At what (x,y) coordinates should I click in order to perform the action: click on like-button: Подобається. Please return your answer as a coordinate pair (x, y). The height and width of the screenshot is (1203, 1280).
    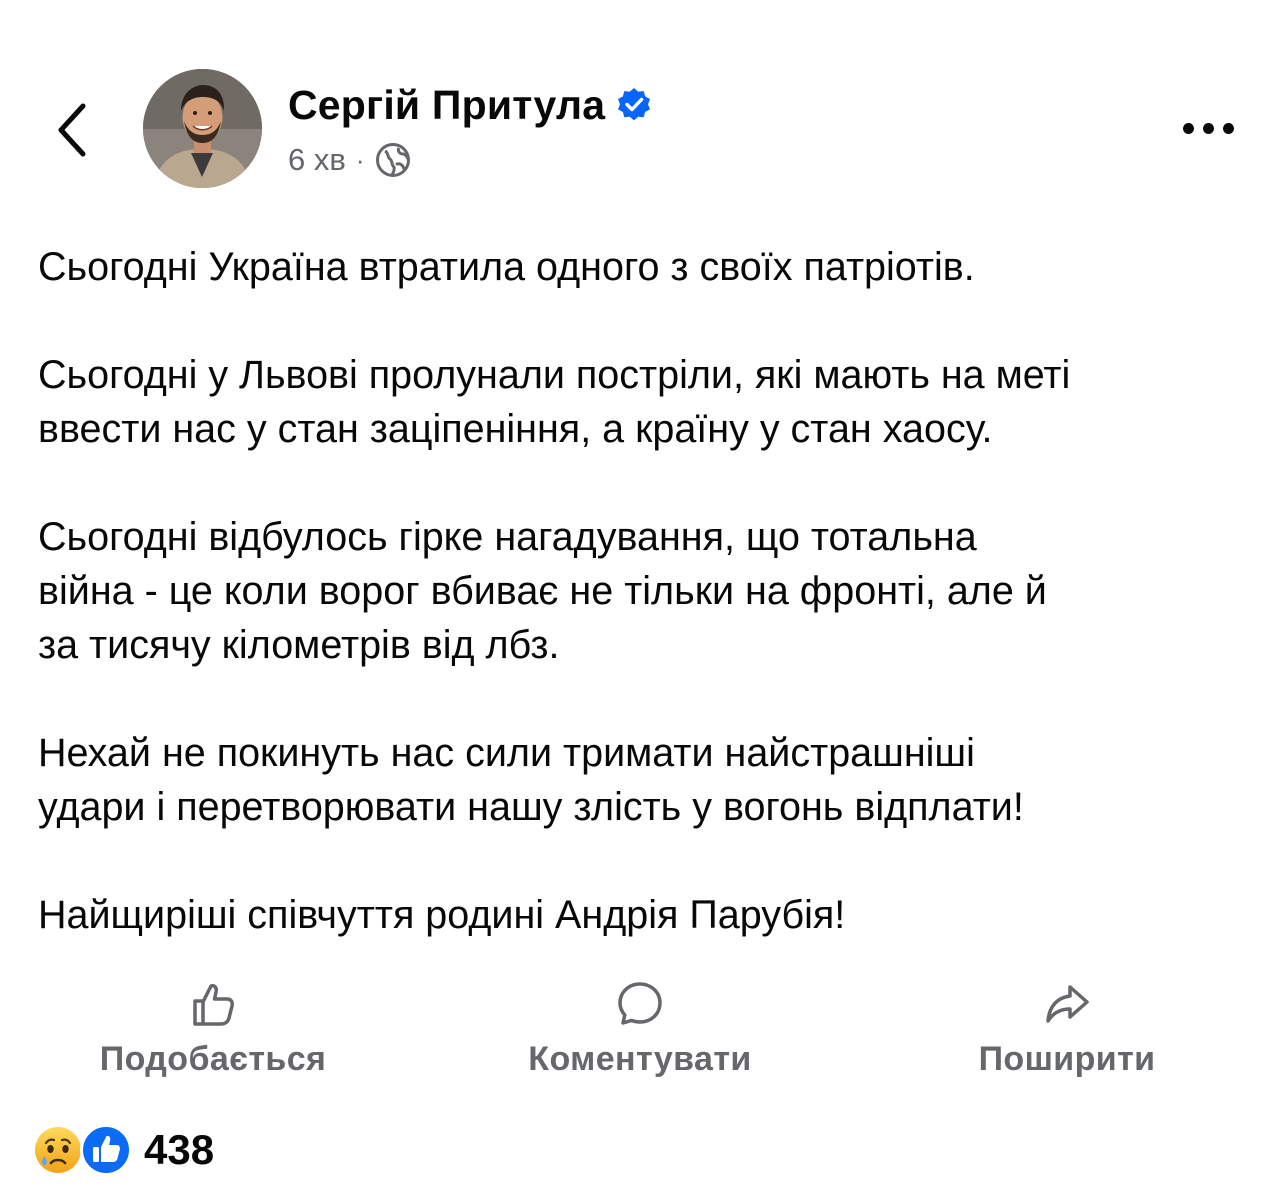
    Looking at the image, I should click on (213, 1028).